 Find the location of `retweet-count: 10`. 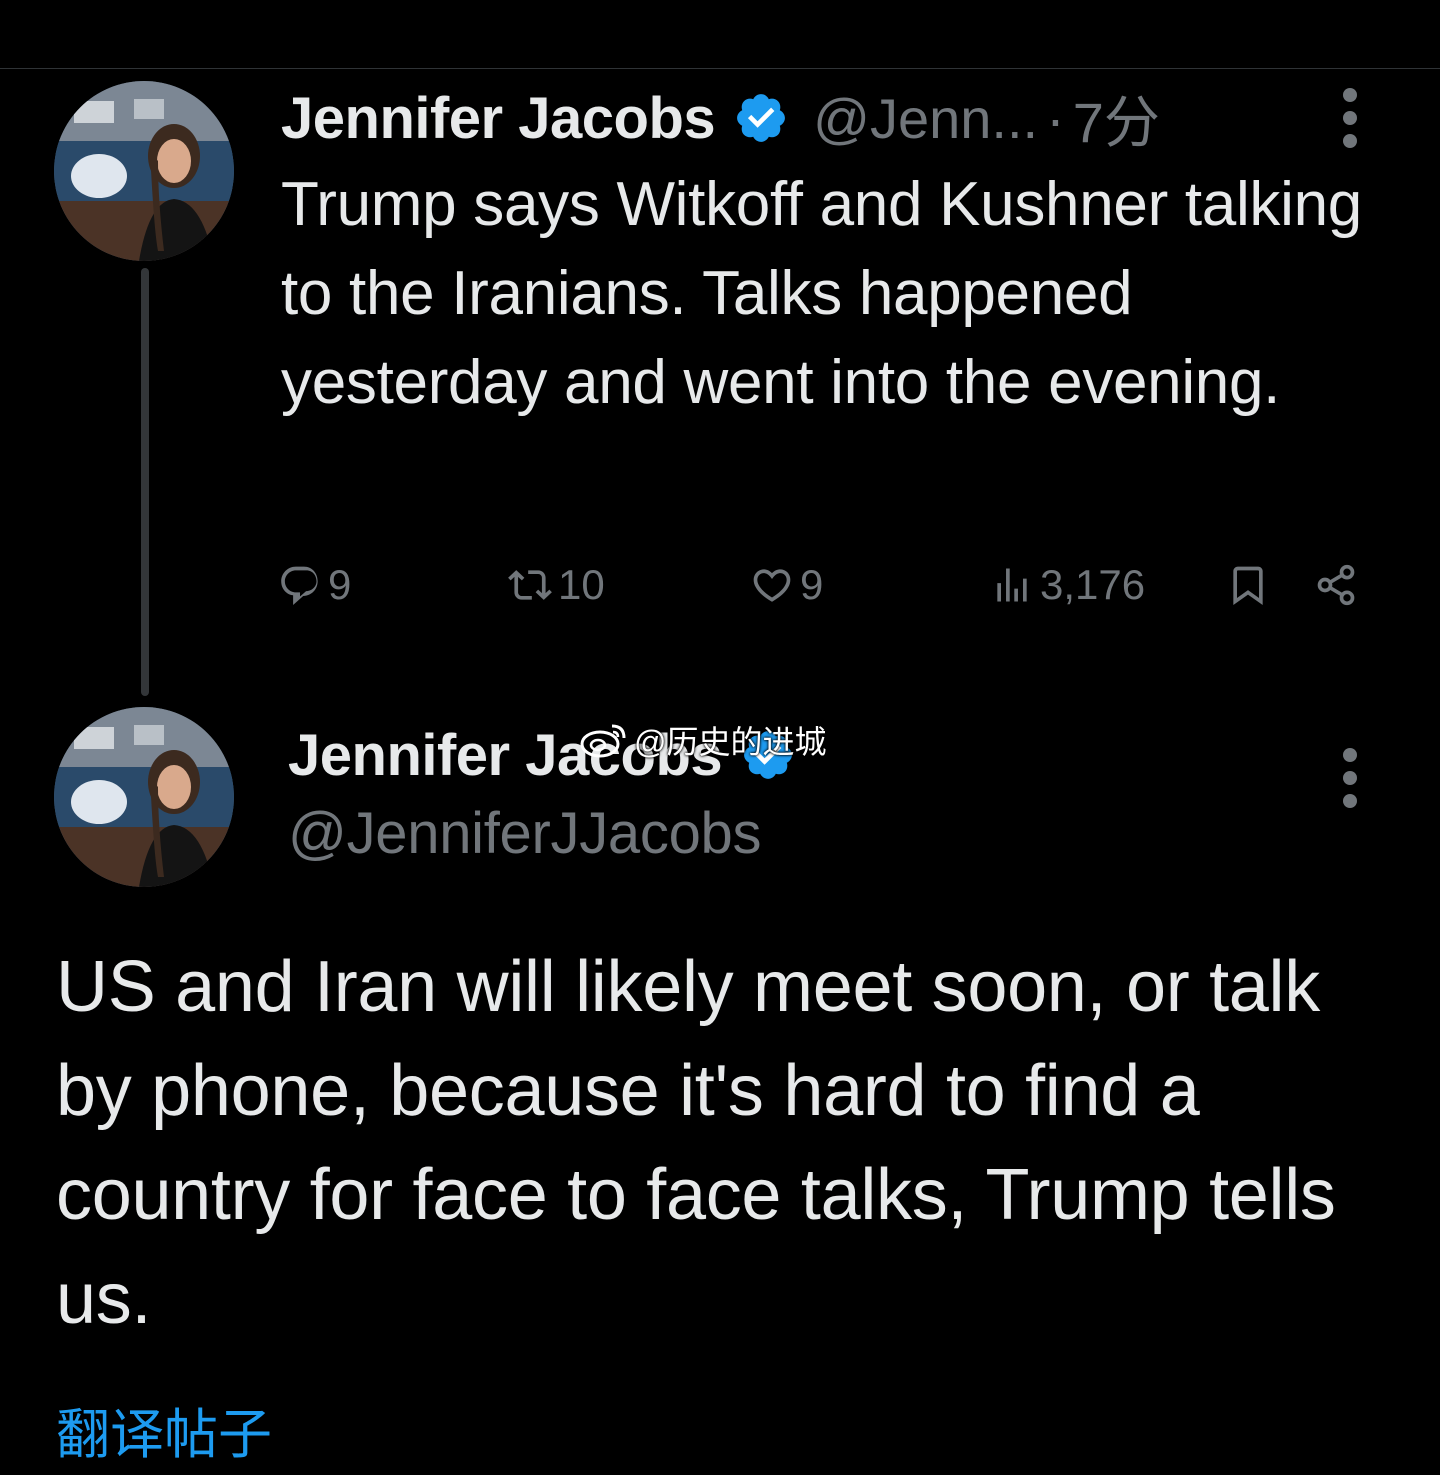

retweet-count: 10 is located at coordinates (581, 584).